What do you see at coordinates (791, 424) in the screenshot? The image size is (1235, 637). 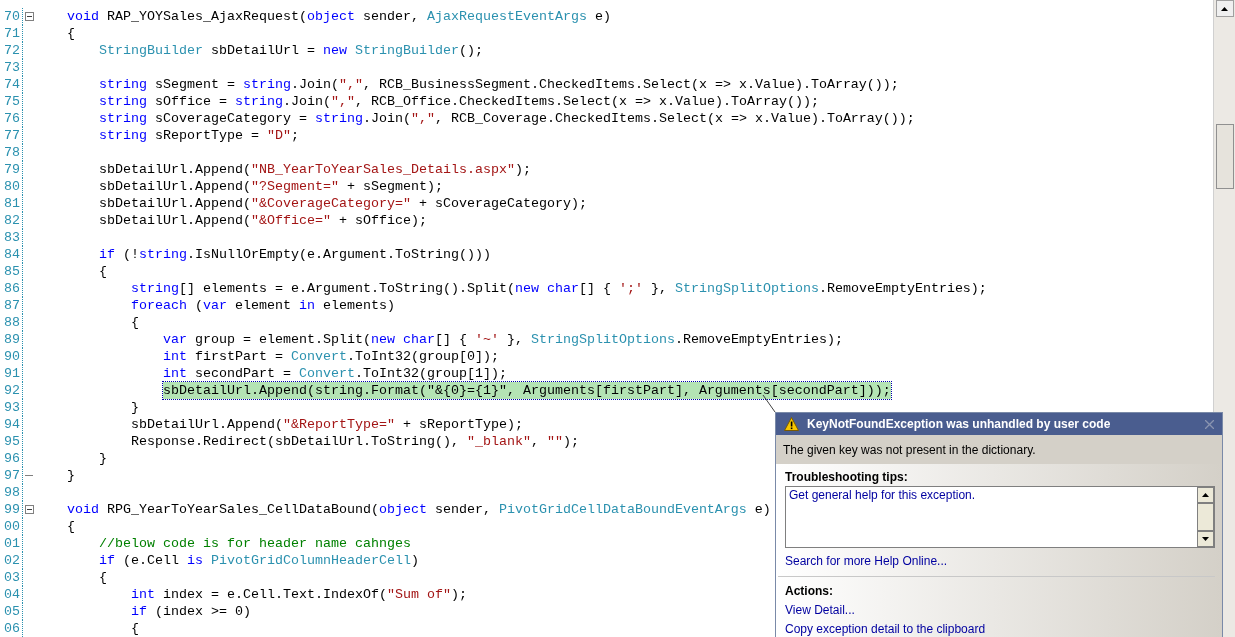 I see `warning-icon` at bounding box center [791, 424].